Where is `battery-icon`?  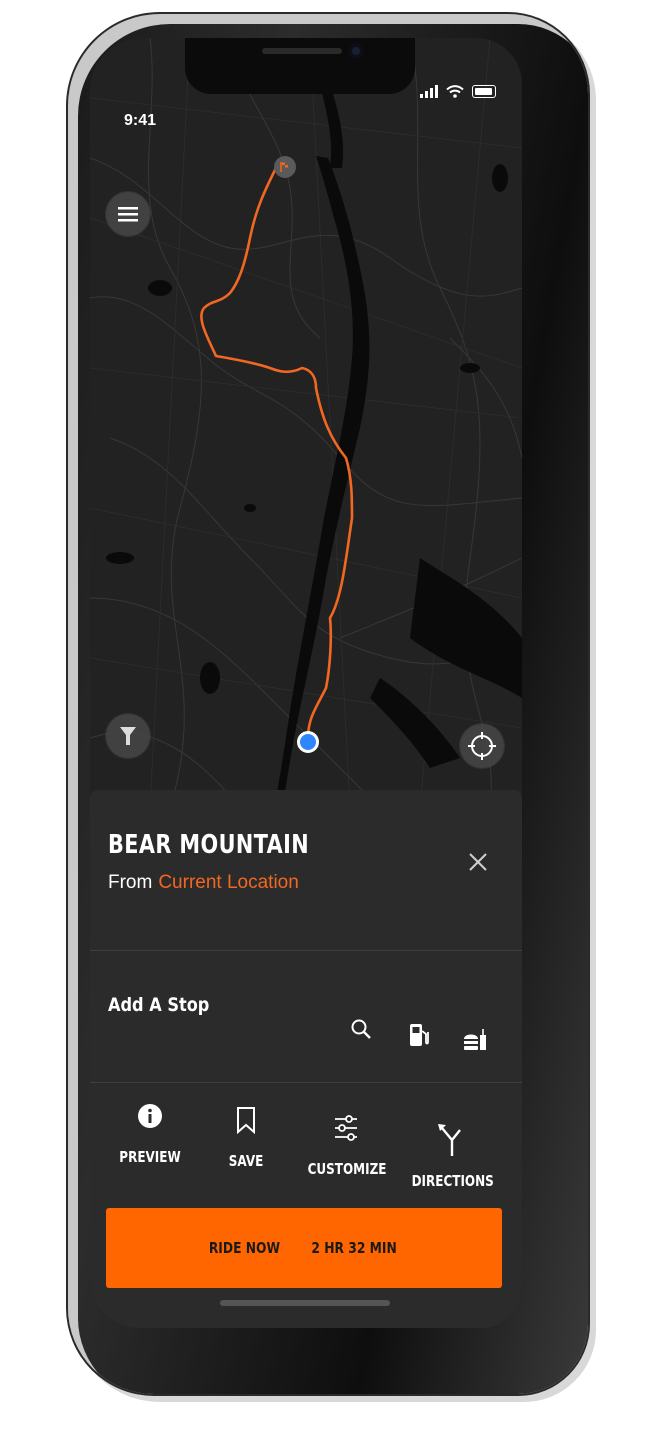
battery-icon is located at coordinates (484, 91).